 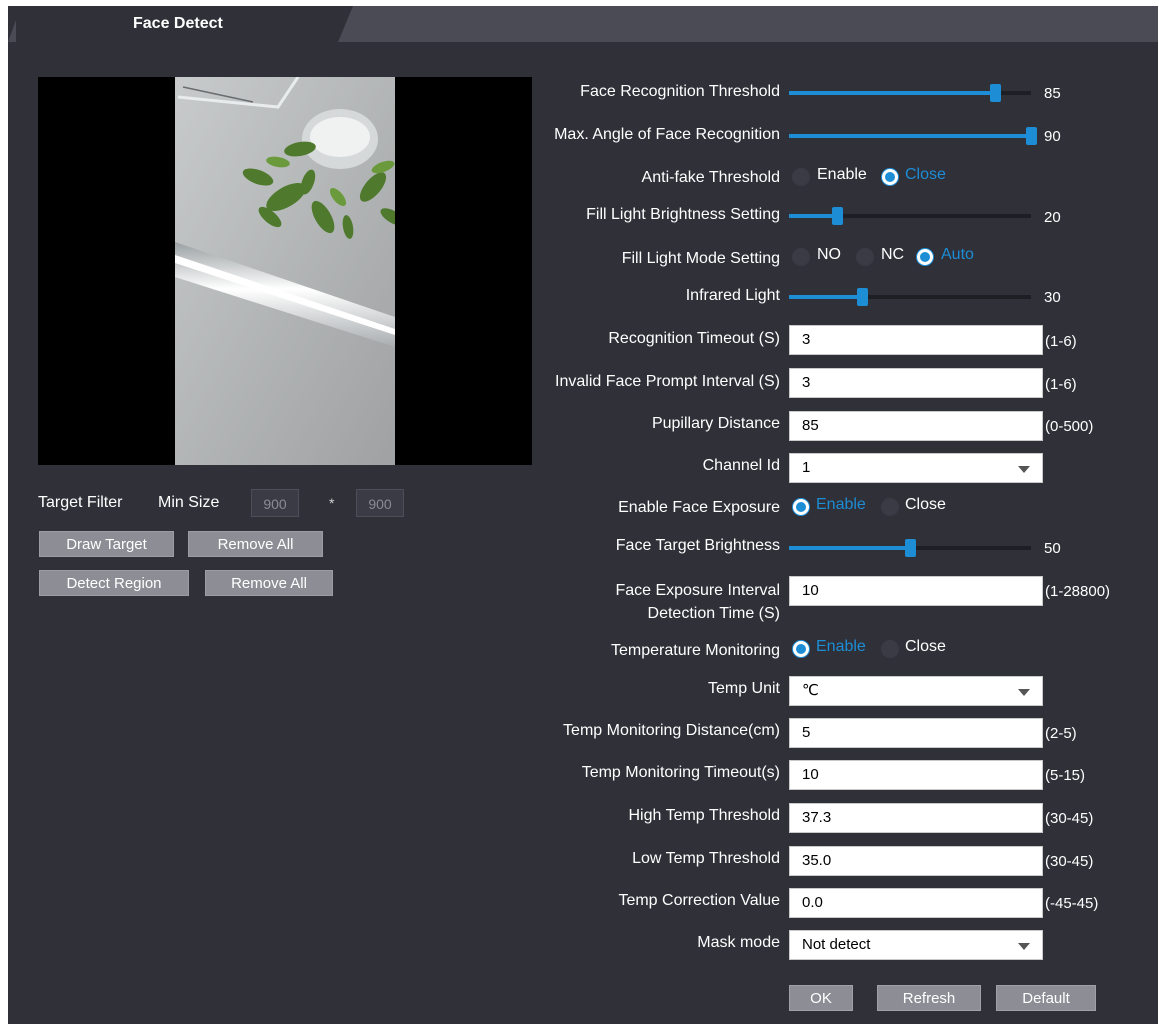 I want to click on channel-id-select: 1, so click(x=916, y=468).